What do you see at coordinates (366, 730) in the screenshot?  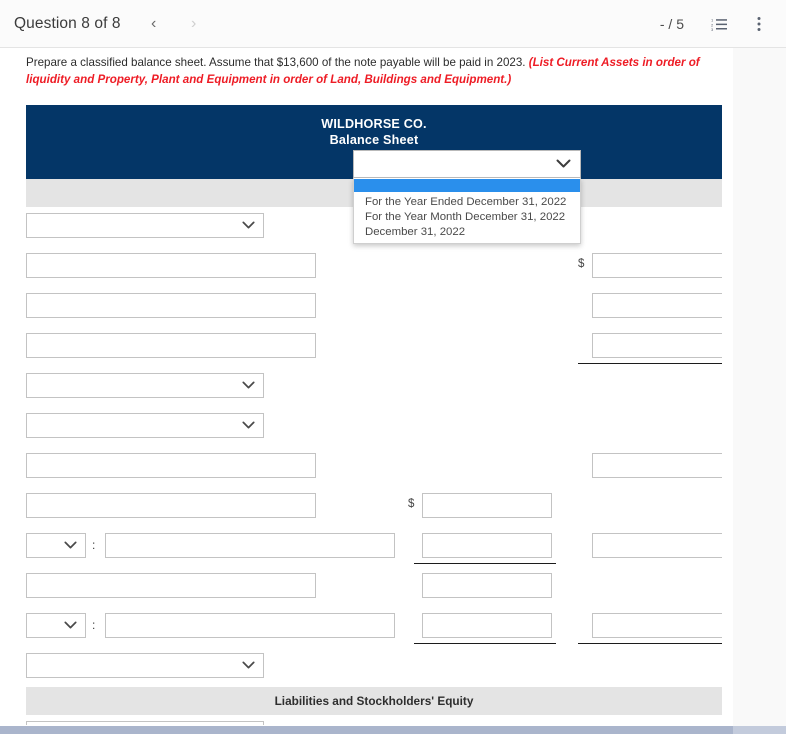 I see `horizontal-scrollbar-thumb` at bounding box center [366, 730].